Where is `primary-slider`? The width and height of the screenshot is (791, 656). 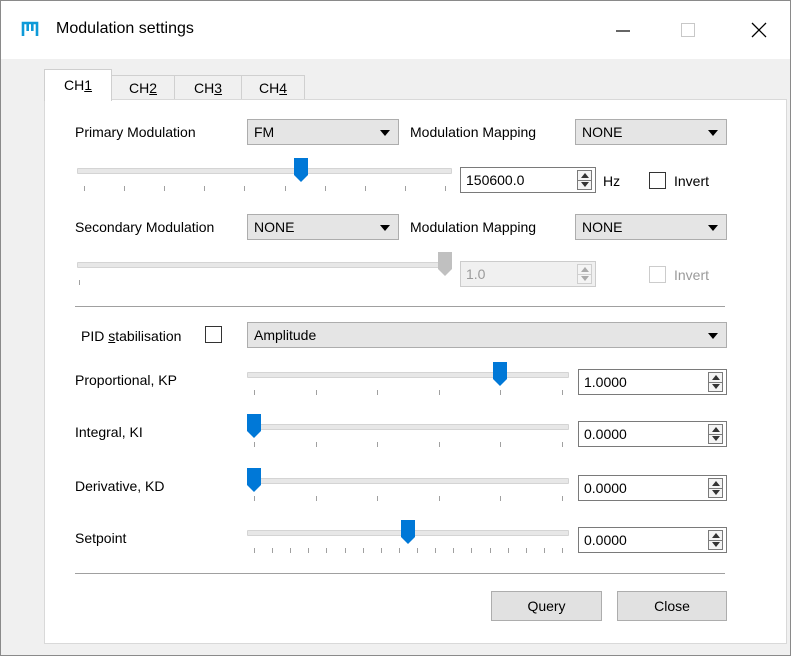 primary-slider is located at coordinates (264, 175).